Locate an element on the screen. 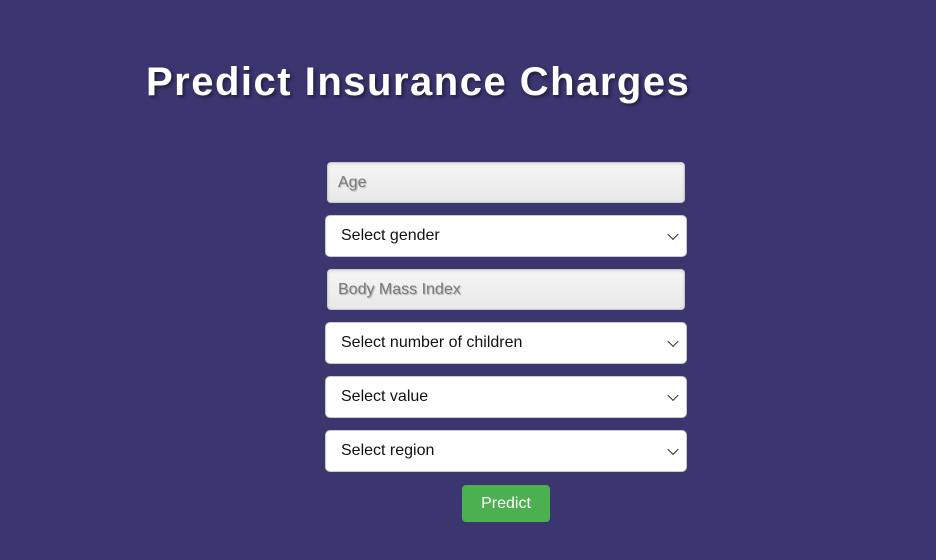 This screenshot has width=936, height=560. page-title: Predict Insurance Charges is located at coordinates (418, 82).